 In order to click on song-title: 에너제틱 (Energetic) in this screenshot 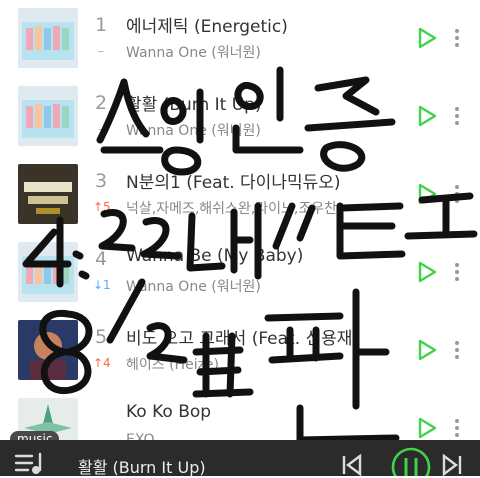, I will do `click(207, 27)`.